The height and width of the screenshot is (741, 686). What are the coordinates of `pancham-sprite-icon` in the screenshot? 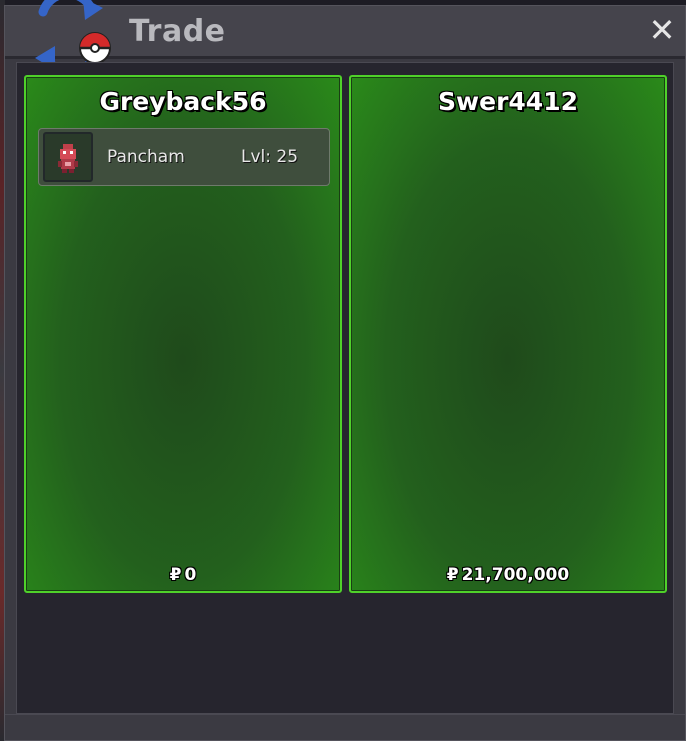 It's located at (68, 157).